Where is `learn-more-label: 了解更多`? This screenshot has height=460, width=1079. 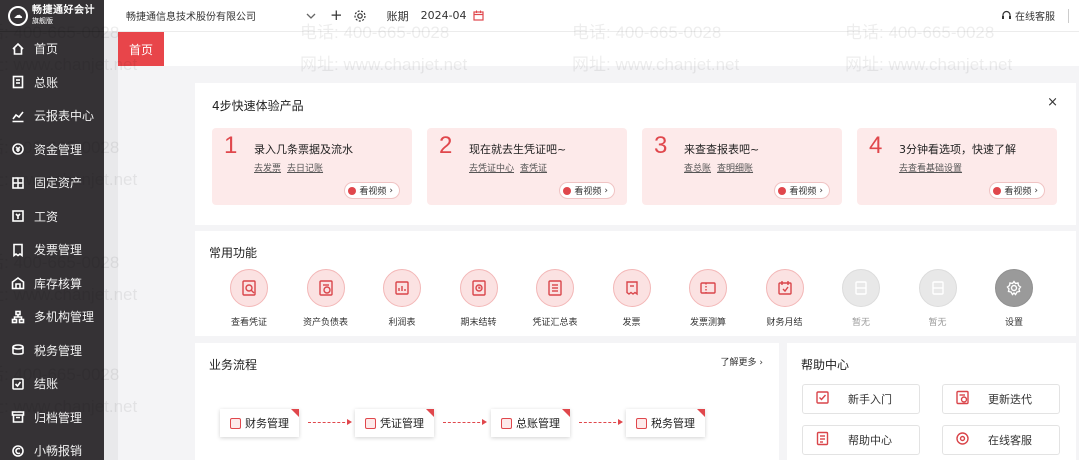 learn-more-label: 了解更多 is located at coordinates (738, 363).